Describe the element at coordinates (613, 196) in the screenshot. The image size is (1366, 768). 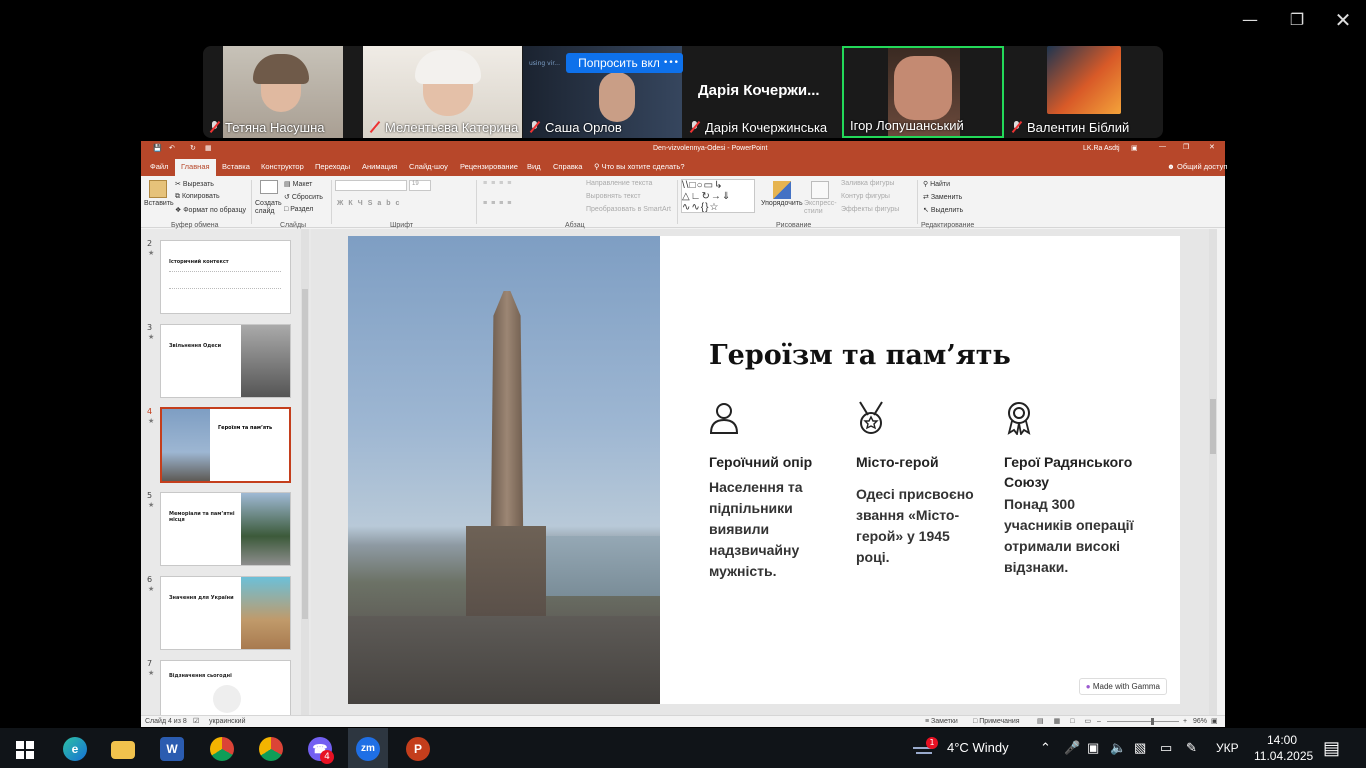
I see `align-text-button: Выровнять текст` at that location.